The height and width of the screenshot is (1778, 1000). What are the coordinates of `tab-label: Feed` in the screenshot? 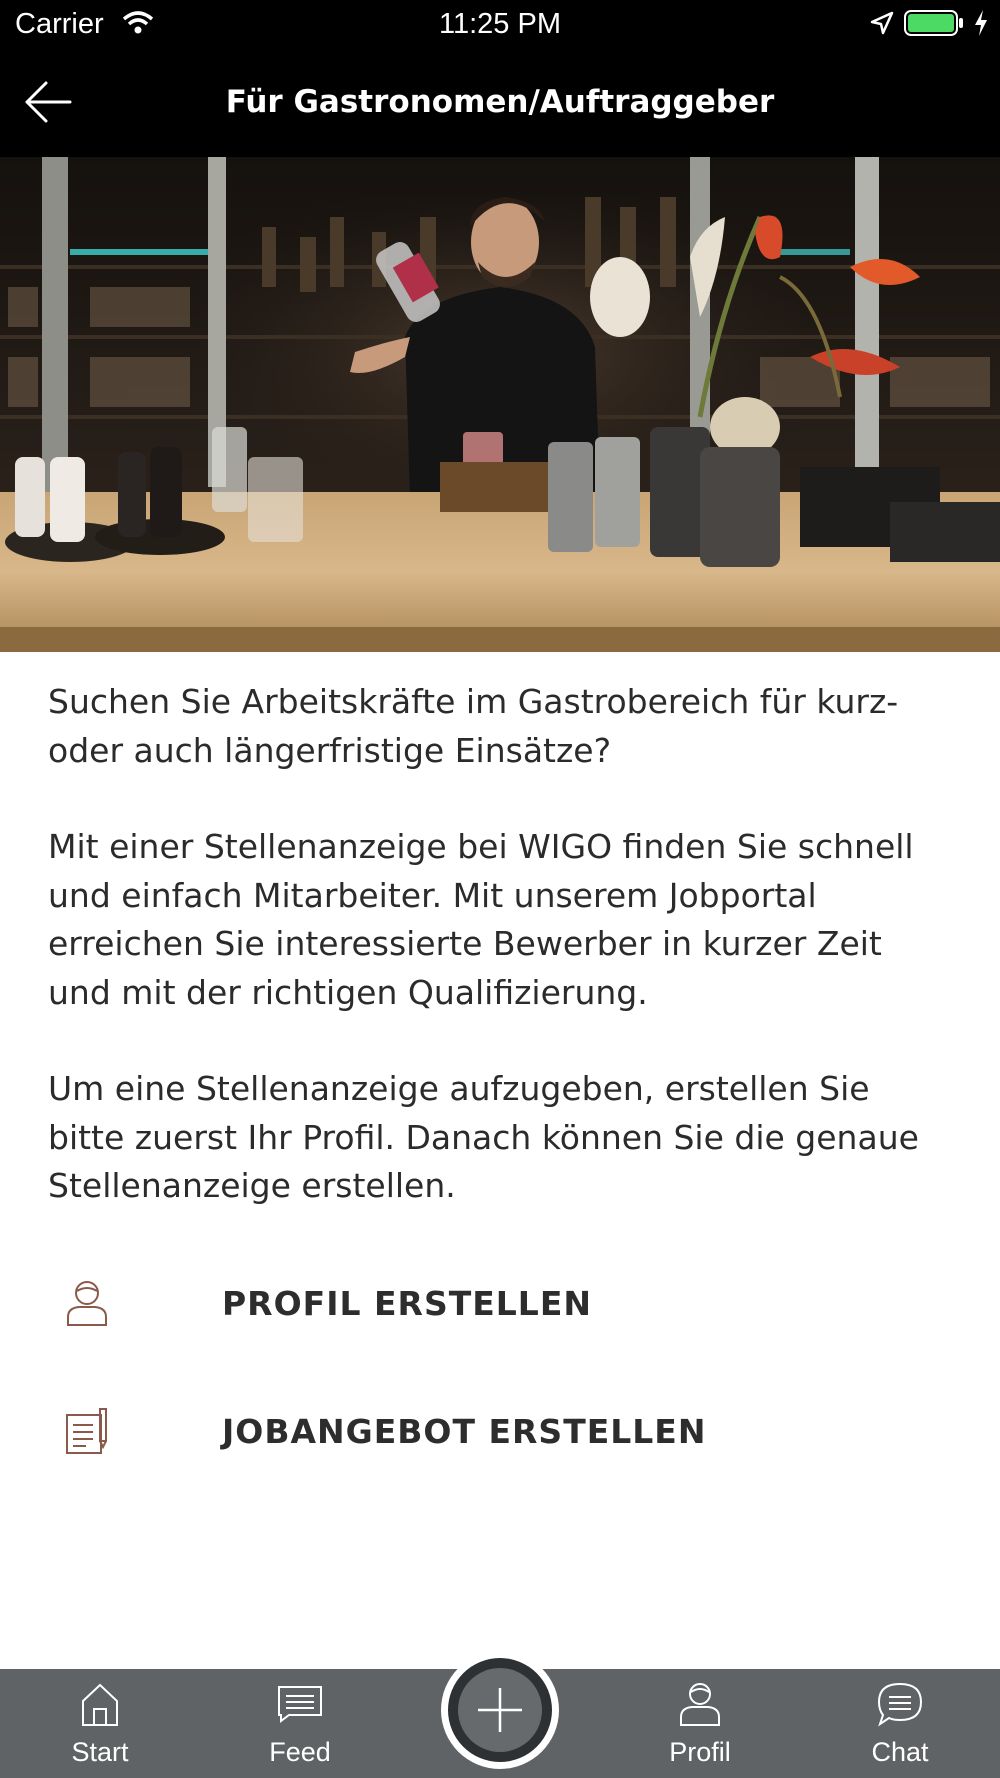 It's located at (300, 1752).